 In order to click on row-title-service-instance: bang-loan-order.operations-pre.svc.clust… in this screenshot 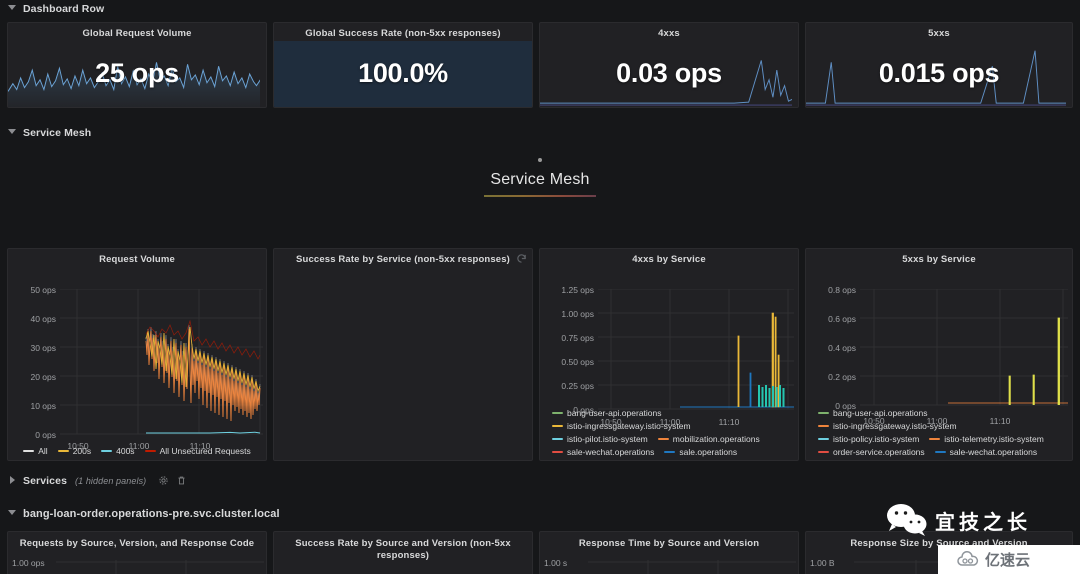, I will do `click(151, 513)`.